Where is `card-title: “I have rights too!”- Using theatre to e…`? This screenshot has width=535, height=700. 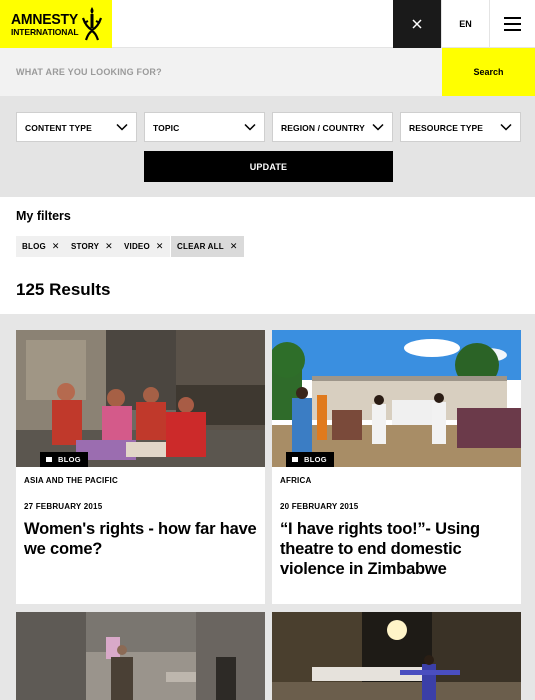 card-title: “I have rights too!”- Using theatre to e… is located at coordinates (399, 549).